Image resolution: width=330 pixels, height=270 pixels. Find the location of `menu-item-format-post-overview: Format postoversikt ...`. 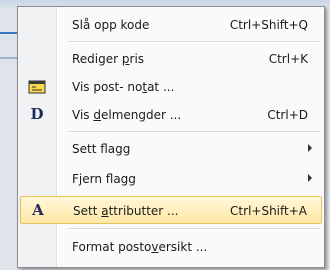

menu-item-format-post-overview: Format postoversikt ... is located at coordinates (171, 247).